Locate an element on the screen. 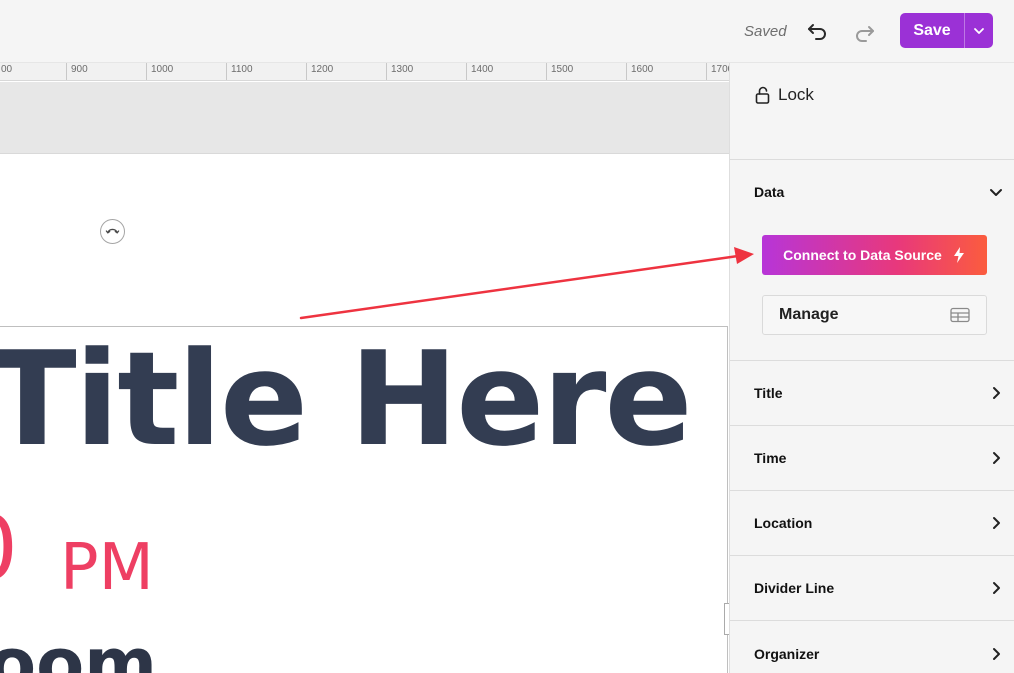  ruler-tick-label: 1200 is located at coordinates (319, 71).